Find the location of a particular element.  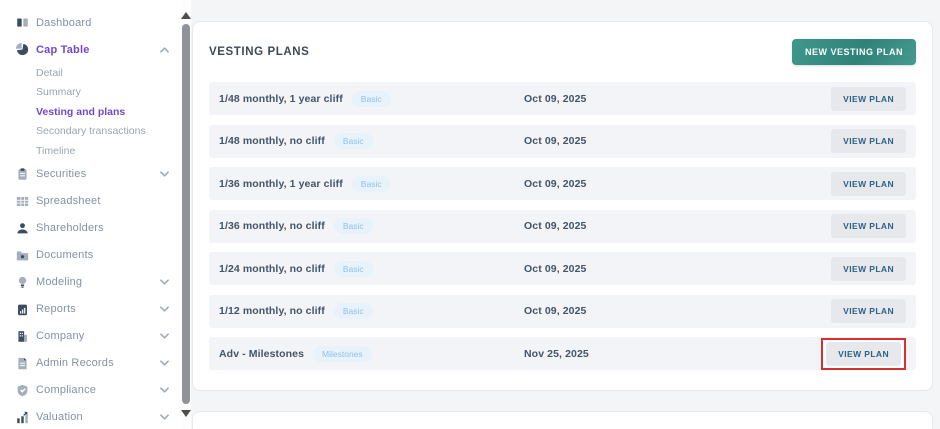

sidebar-subitem-label: Vesting and plans is located at coordinates (81, 111).